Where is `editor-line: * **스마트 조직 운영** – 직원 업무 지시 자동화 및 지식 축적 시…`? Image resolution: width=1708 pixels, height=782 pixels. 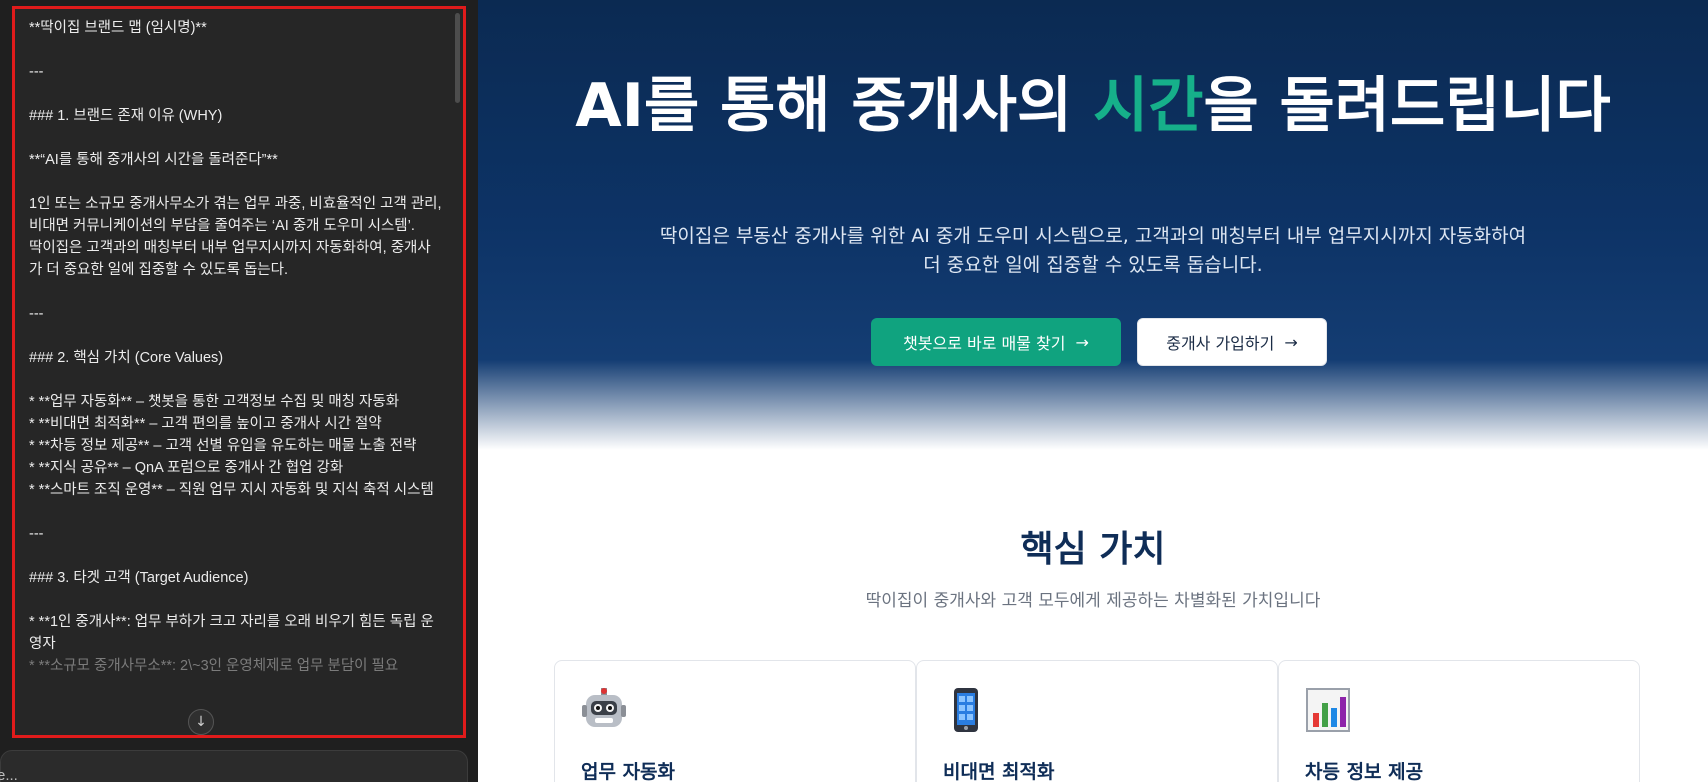
editor-line: * **스마트 조직 운영** – 직원 업무 지시 자동화 및 지식 축적 시… is located at coordinates (231, 490).